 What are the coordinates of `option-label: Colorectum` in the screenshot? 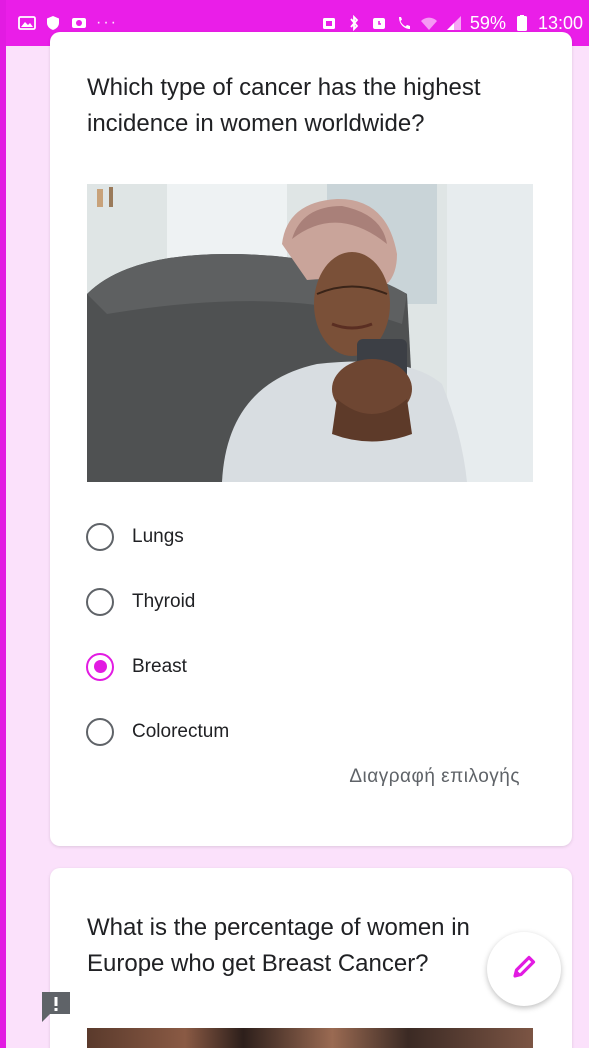 It's located at (181, 731).